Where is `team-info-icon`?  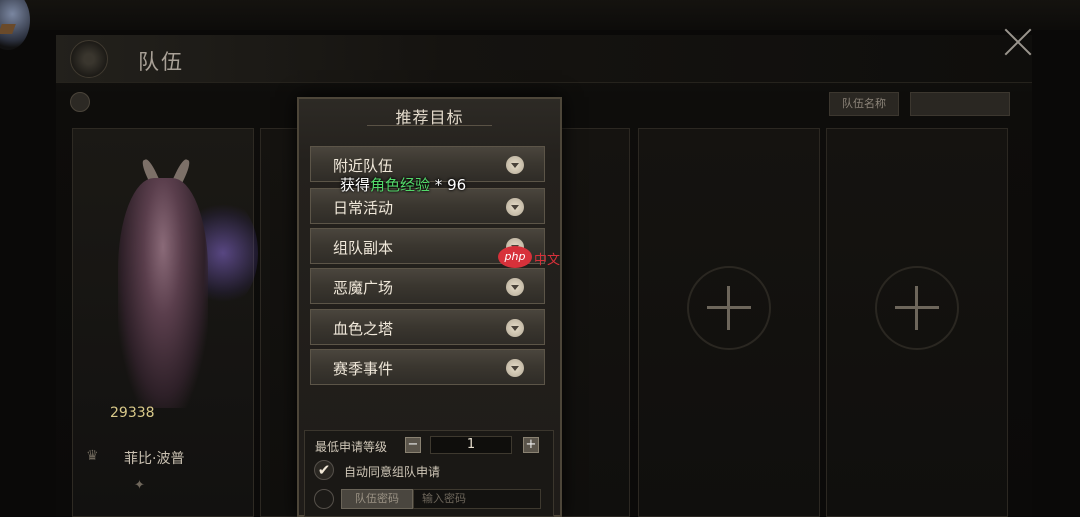 team-info-icon is located at coordinates (80, 102).